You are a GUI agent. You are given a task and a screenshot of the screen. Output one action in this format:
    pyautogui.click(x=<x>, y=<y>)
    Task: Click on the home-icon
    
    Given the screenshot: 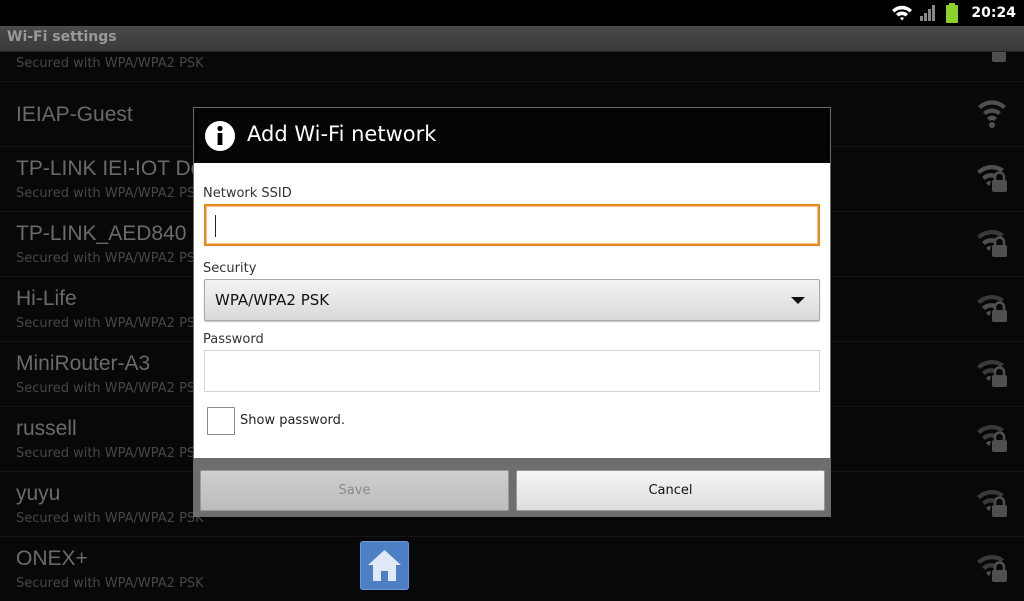 What is the action you would take?
    pyautogui.click(x=384, y=565)
    